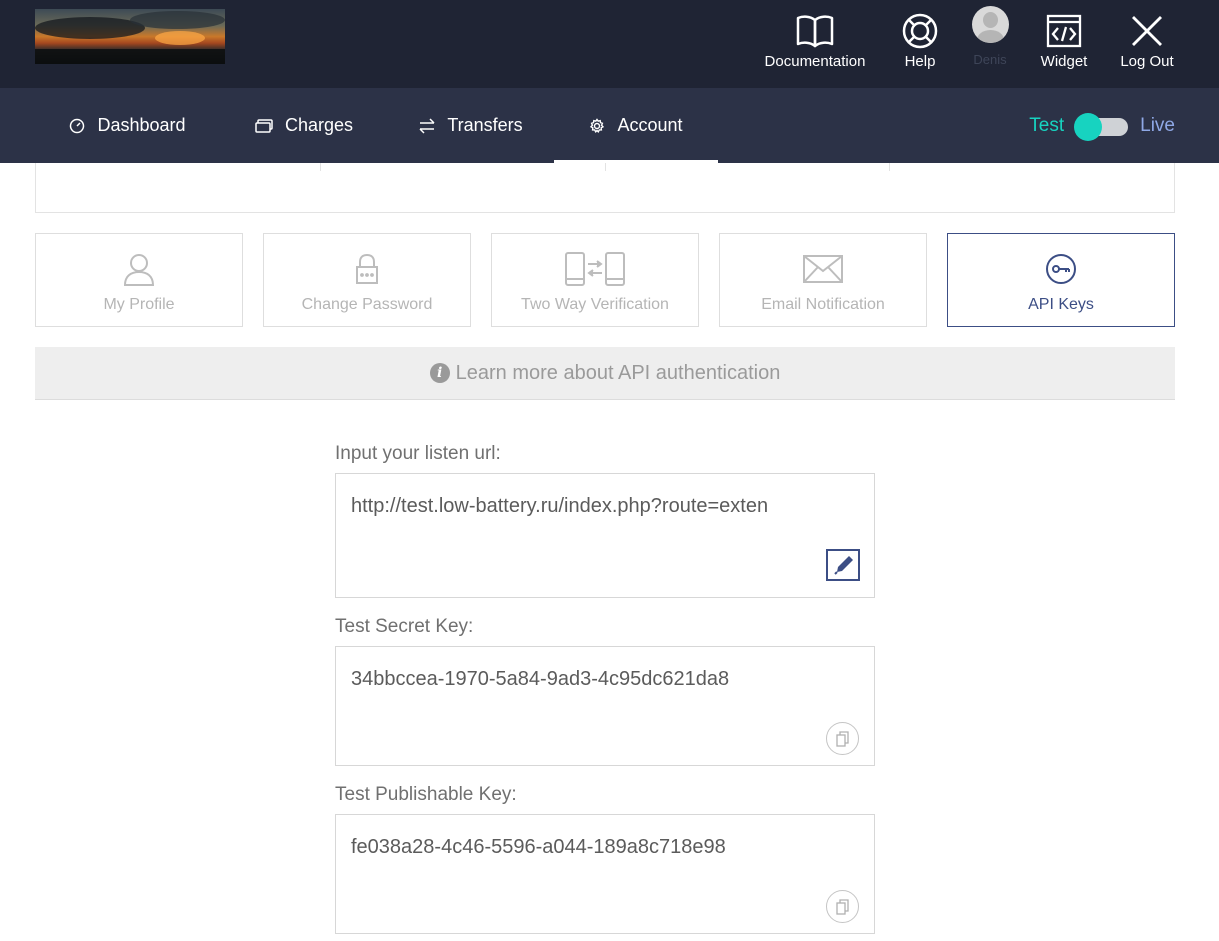  Describe the element at coordinates (540, 679) in the screenshot. I see `secret-key-value: 34bbccea-1970-5a84-9ad3-4c95dc621da8` at that location.